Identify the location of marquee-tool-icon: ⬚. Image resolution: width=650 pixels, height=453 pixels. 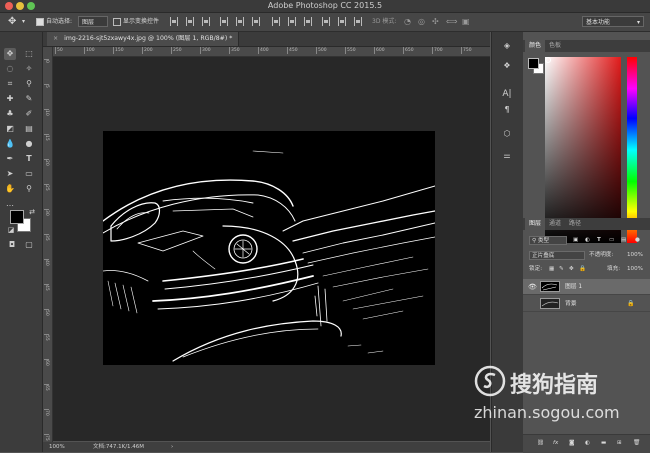
(29, 54).